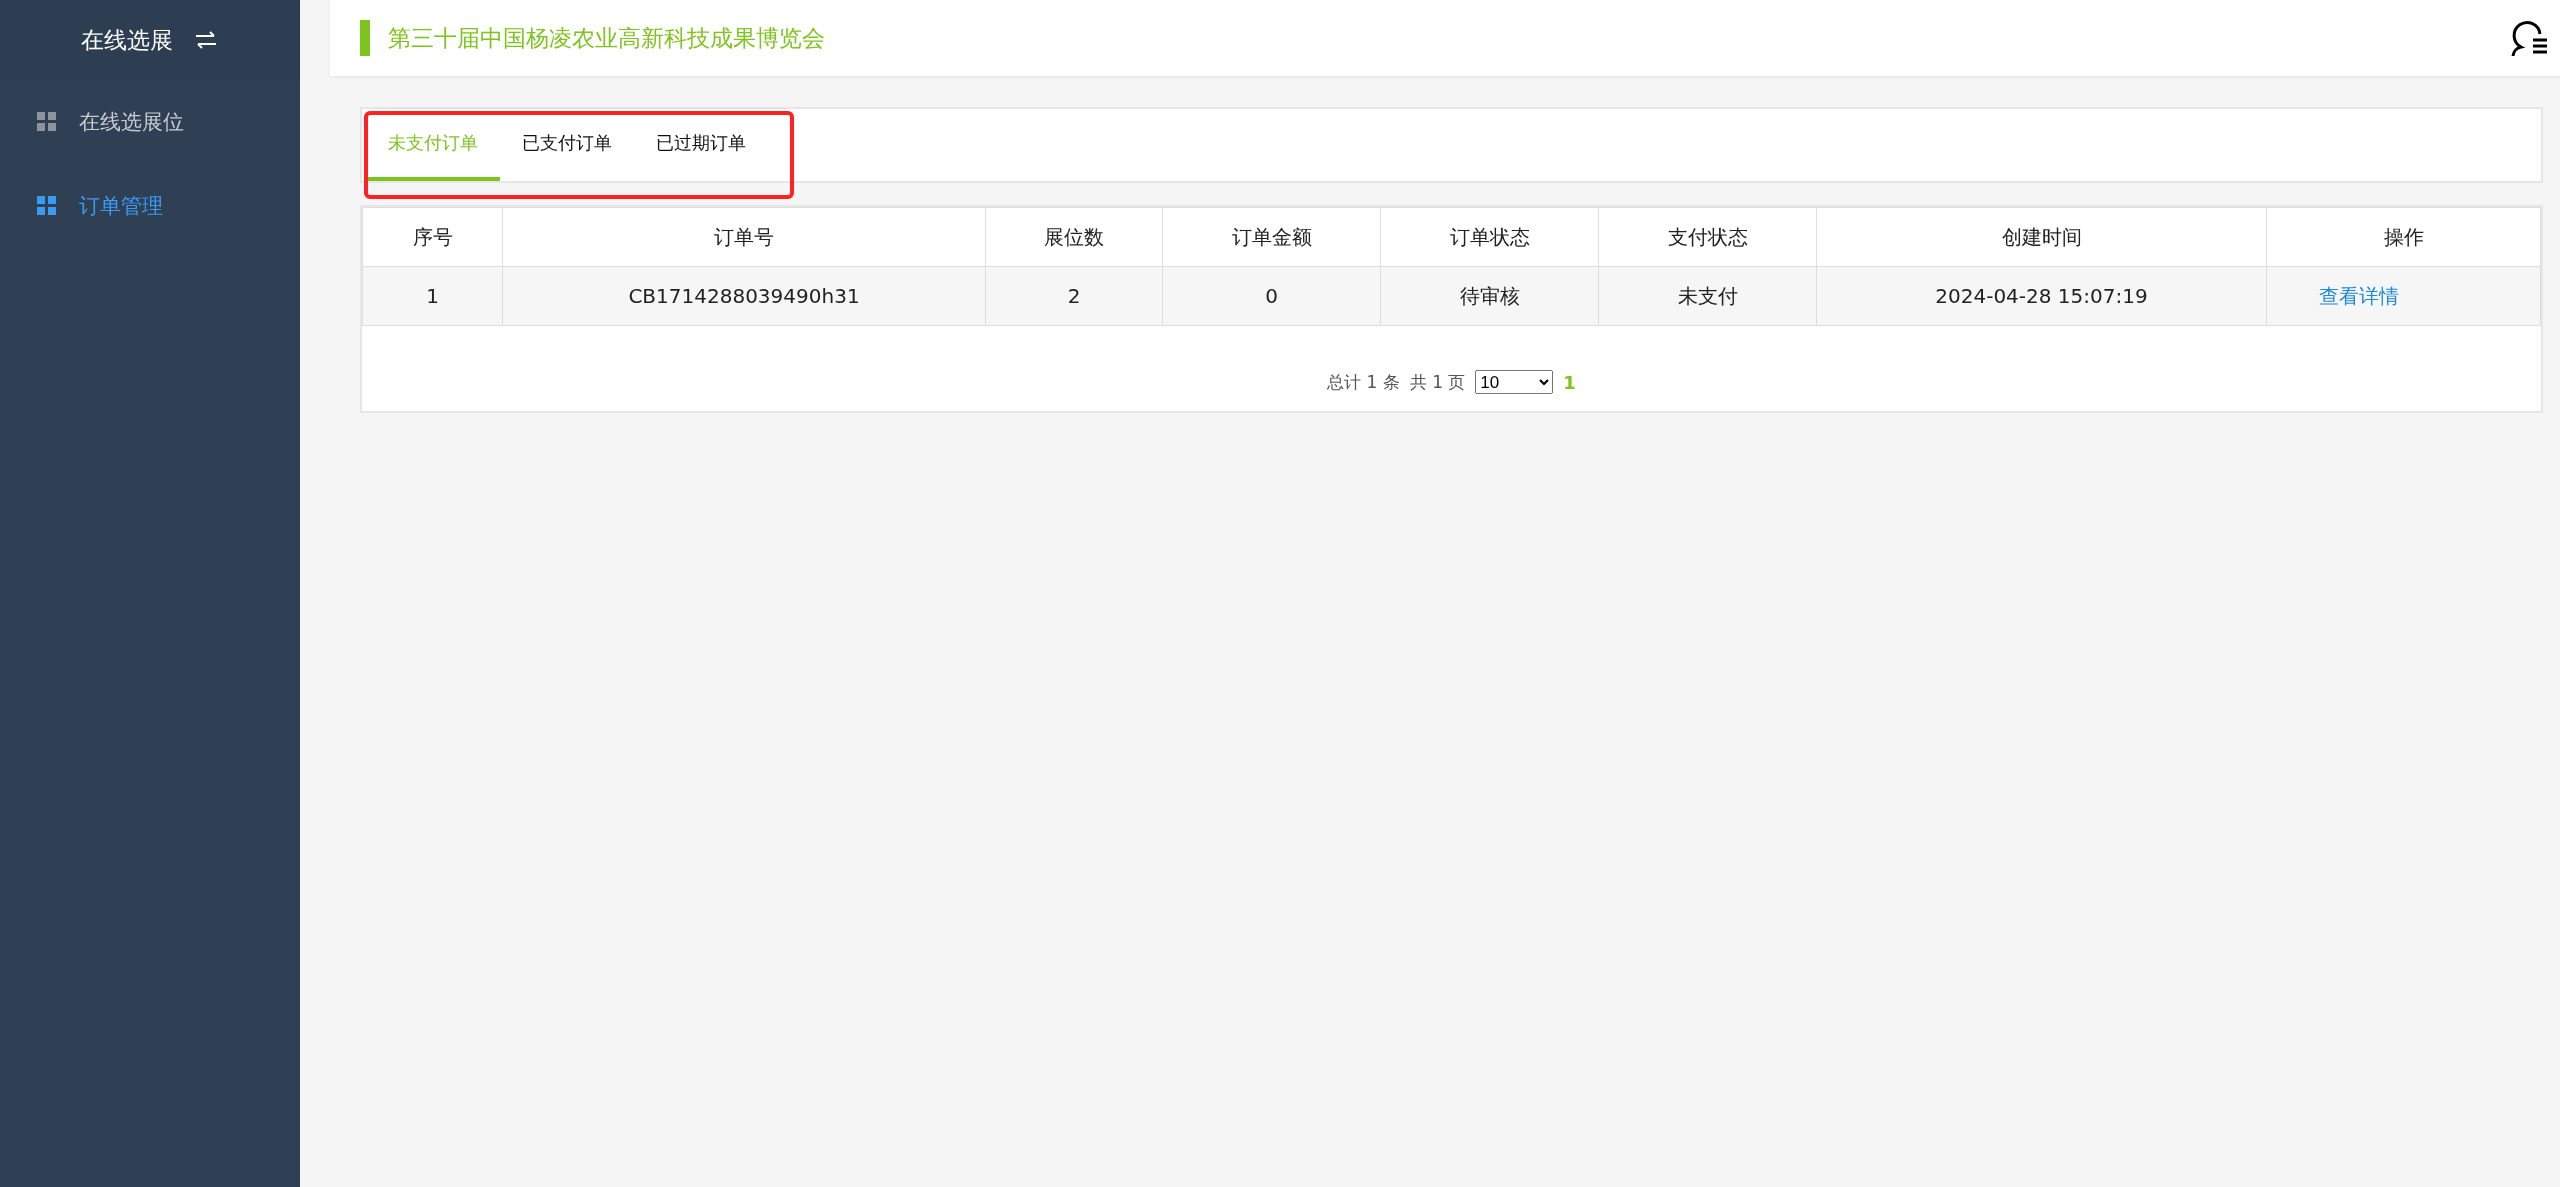 The image size is (2560, 1187). What do you see at coordinates (744, 296) in the screenshot?
I see `table-cell: CB1714288039490h31` at bounding box center [744, 296].